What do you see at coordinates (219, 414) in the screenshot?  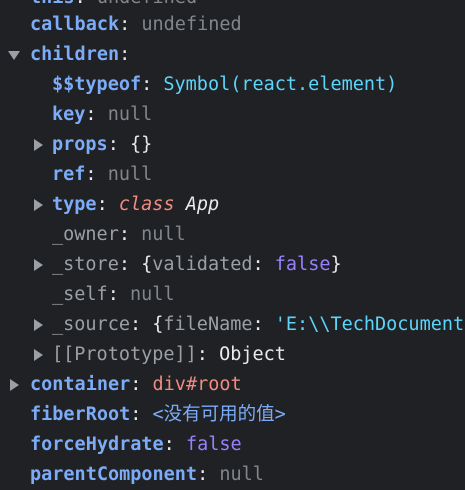 I see `property-value: <没有可用的值>` at bounding box center [219, 414].